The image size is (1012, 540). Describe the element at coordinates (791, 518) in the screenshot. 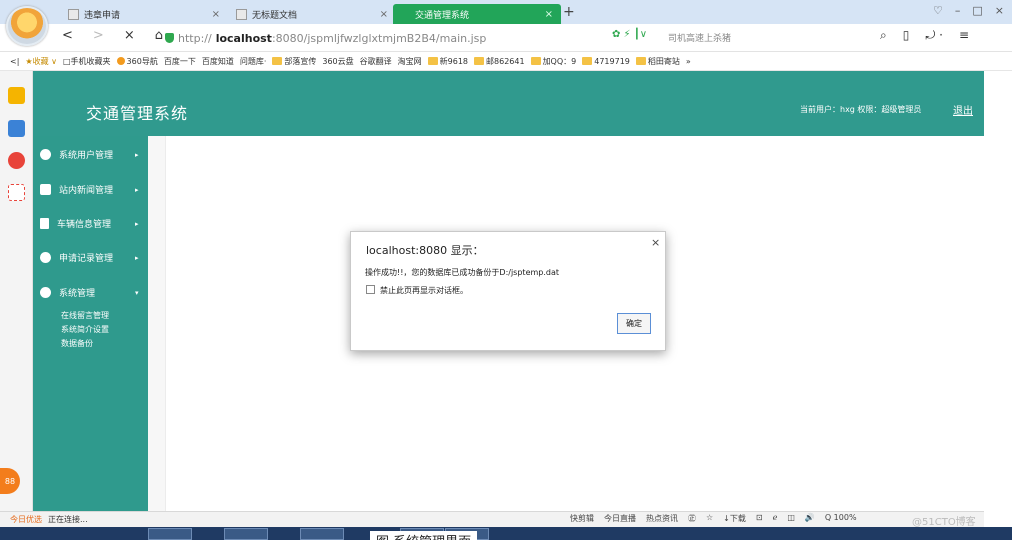

I see `window-icon: ◫` at that location.